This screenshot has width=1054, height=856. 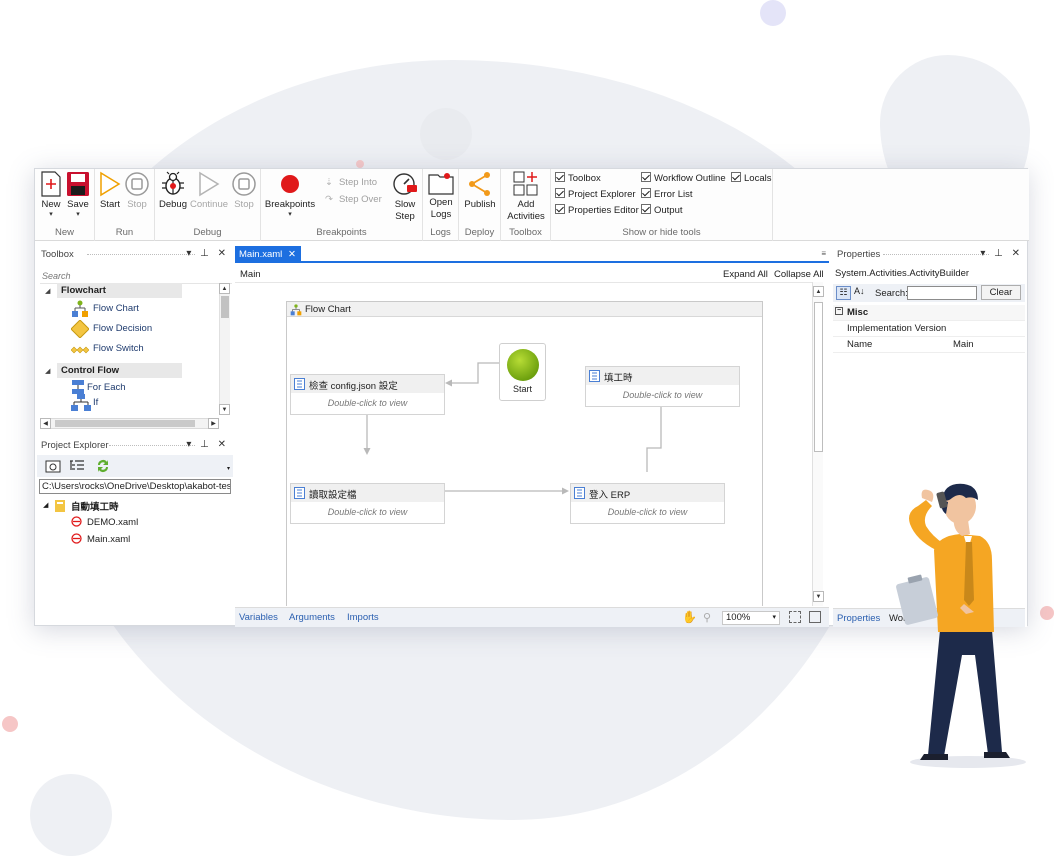 I want to click on start-button: Start, so click(x=110, y=191).